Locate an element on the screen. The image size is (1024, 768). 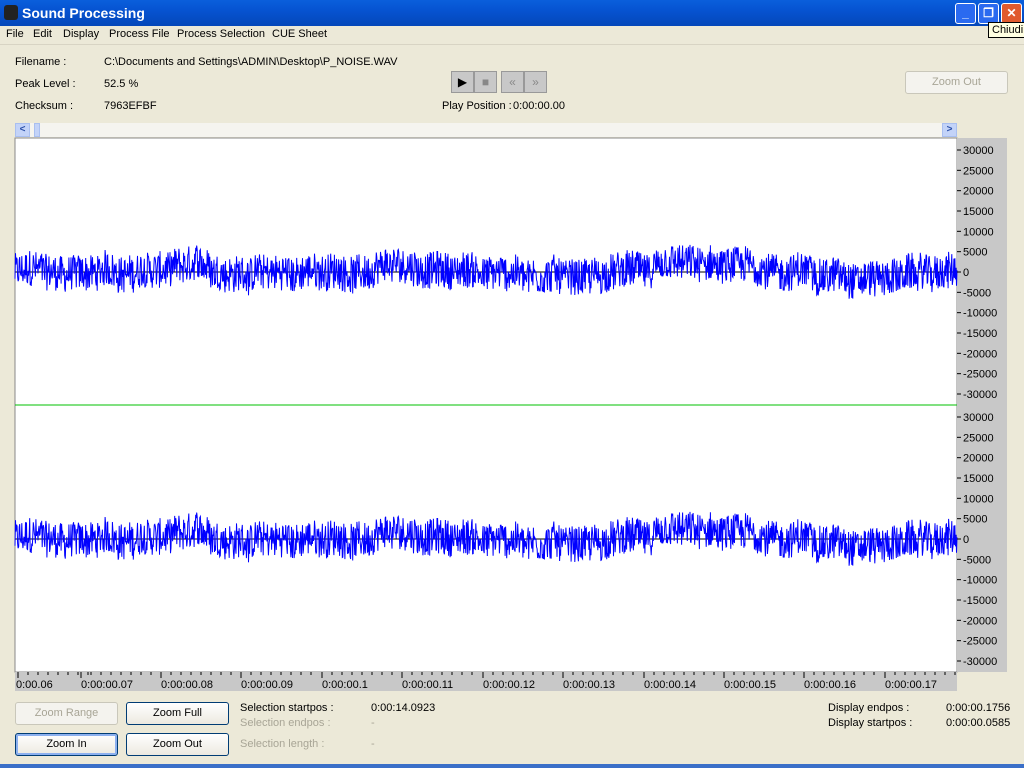
zoom-in-button: Zoom In is located at coordinates (66, 744).